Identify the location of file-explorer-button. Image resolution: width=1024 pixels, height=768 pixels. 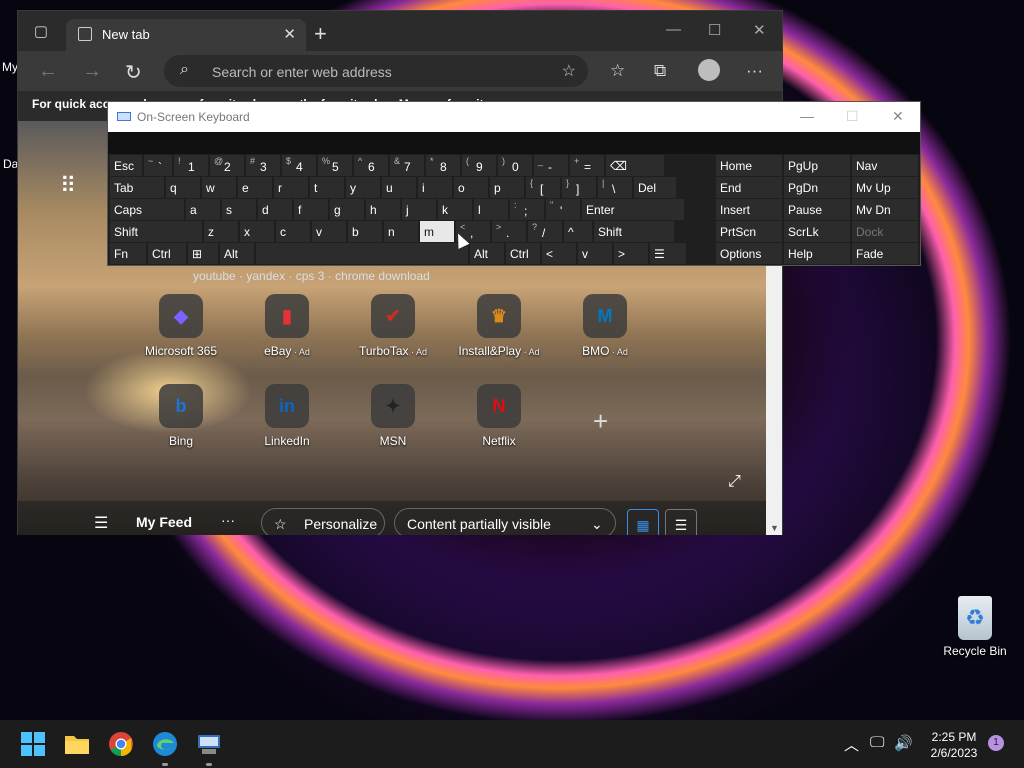
(77, 744).